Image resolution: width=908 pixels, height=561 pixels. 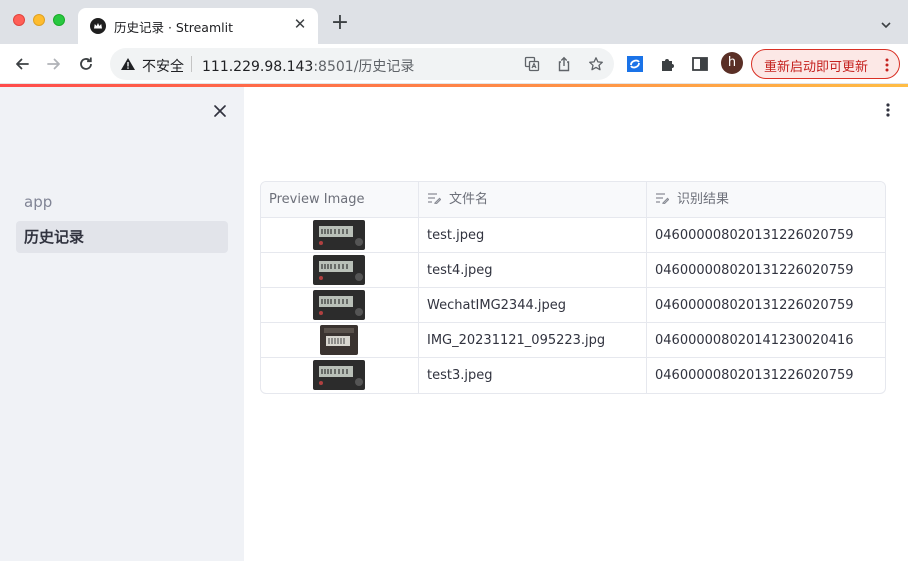 I want to click on warning-triangle-icon, so click(x=128, y=64).